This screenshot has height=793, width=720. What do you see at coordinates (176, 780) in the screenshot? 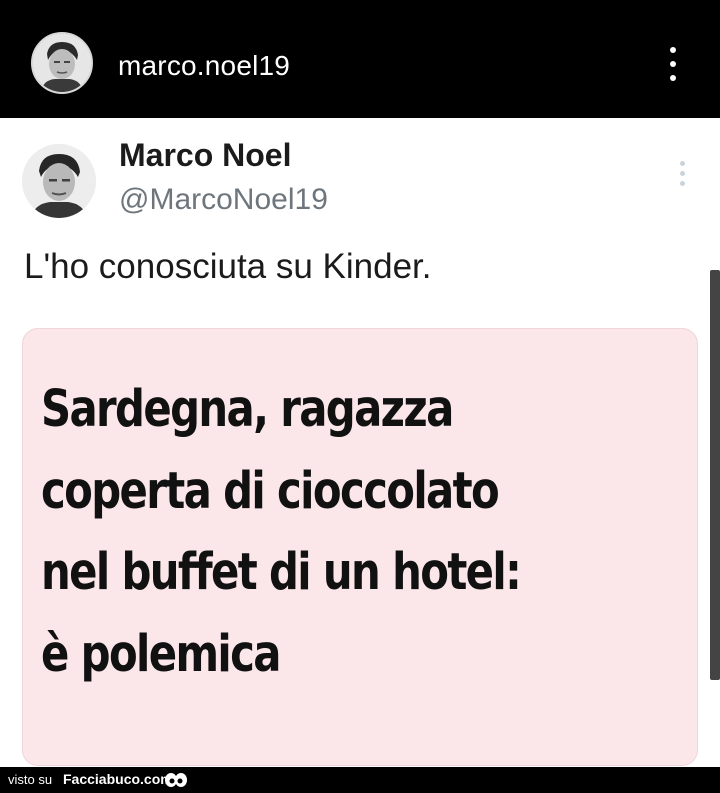
I see `eyes-logo-icon` at bounding box center [176, 780].